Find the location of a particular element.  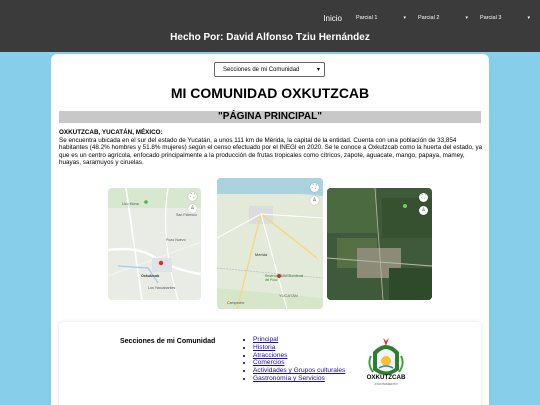

intro-heading: OXKUTZCAB, YUCATÁN, MÉXICO: is located at coordinates (111, 132).